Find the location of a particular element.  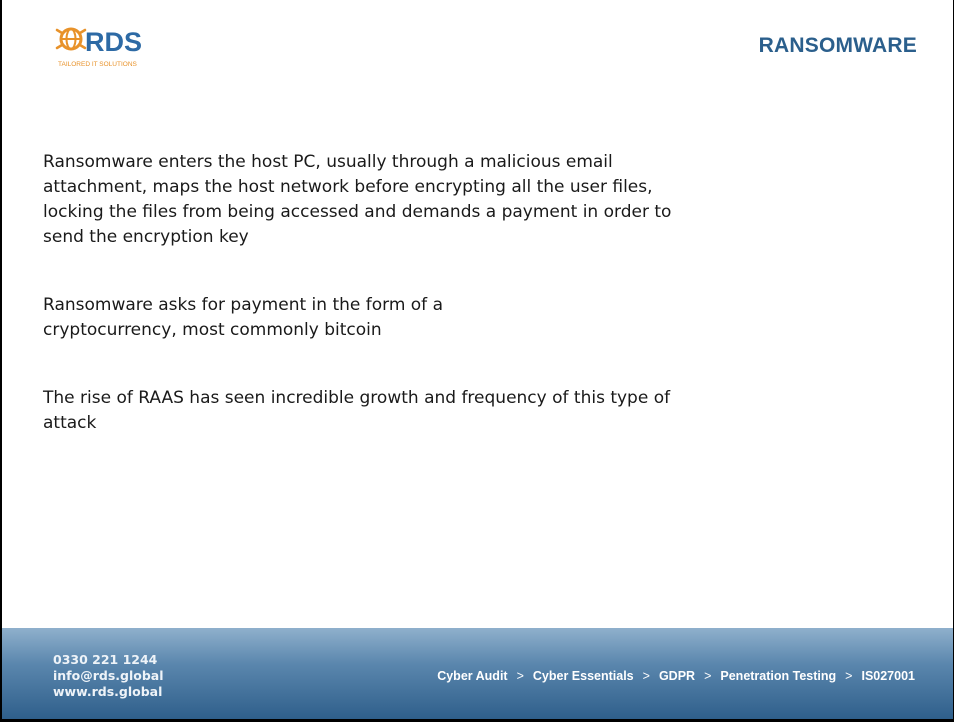

contact-website: www.rds.global is located at coordinates (108, 691).